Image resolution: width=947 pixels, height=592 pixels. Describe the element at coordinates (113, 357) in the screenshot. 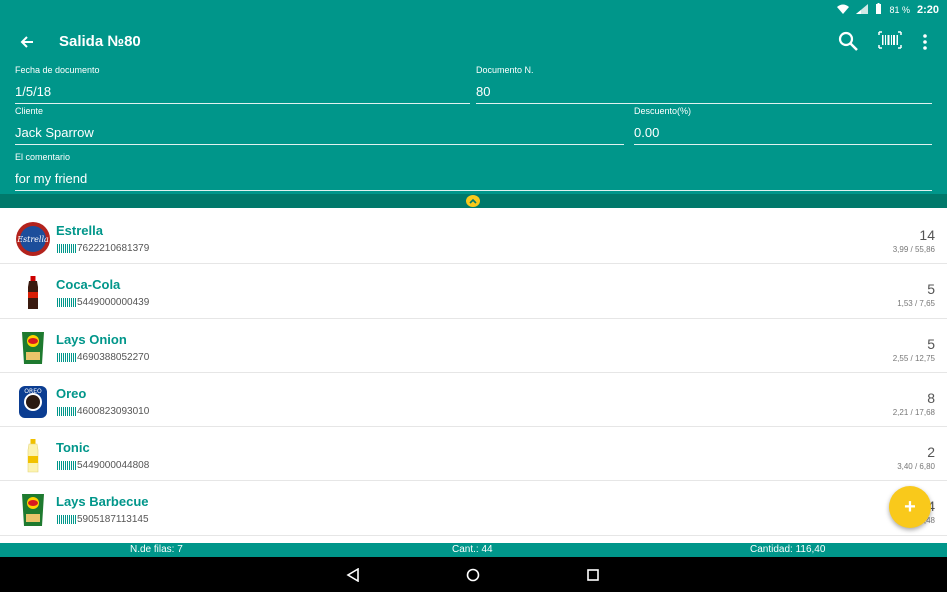

I see `item-barcode-value: 4690388052270` at that location.